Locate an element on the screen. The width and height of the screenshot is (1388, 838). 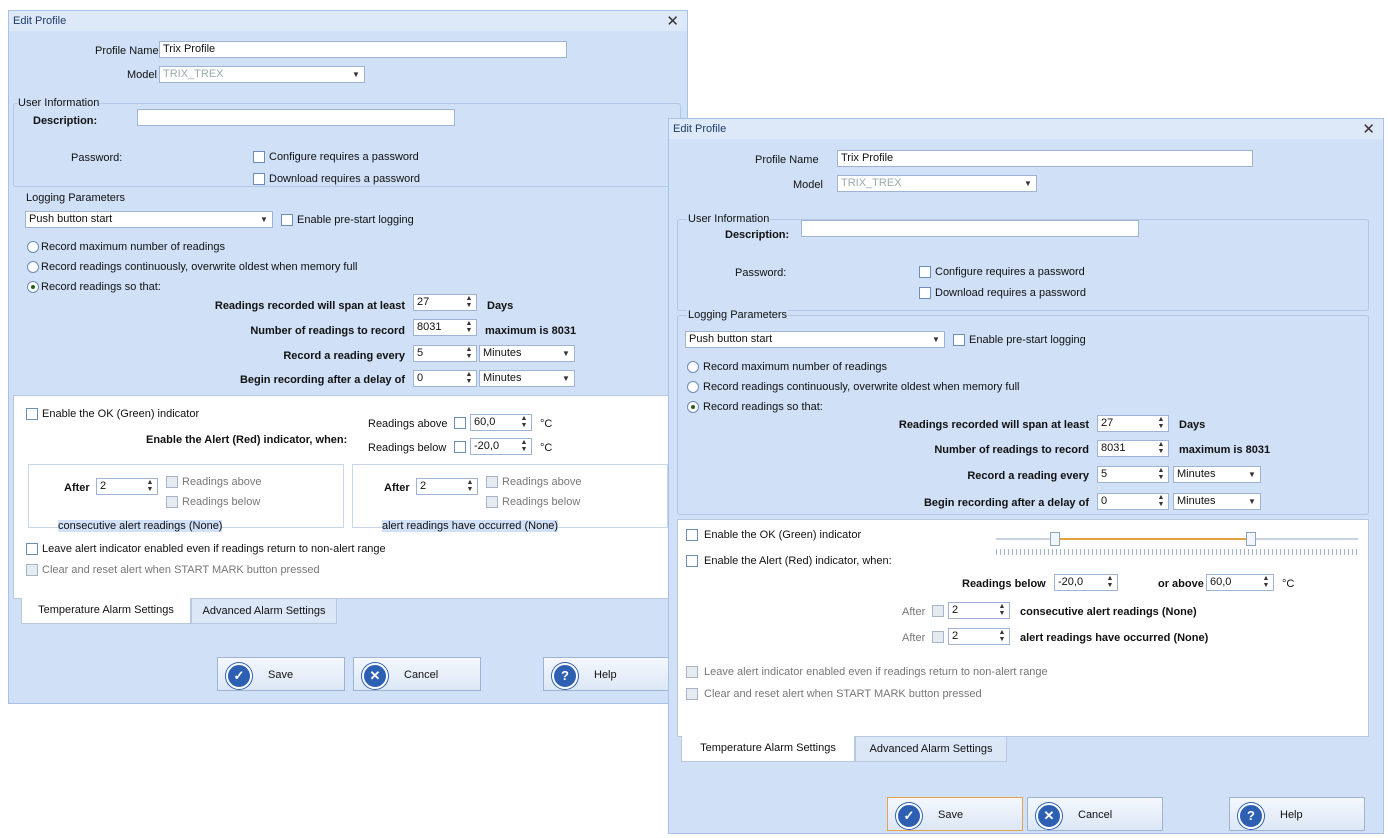
readings-above-checkbox is located at coordinates (460, 423).